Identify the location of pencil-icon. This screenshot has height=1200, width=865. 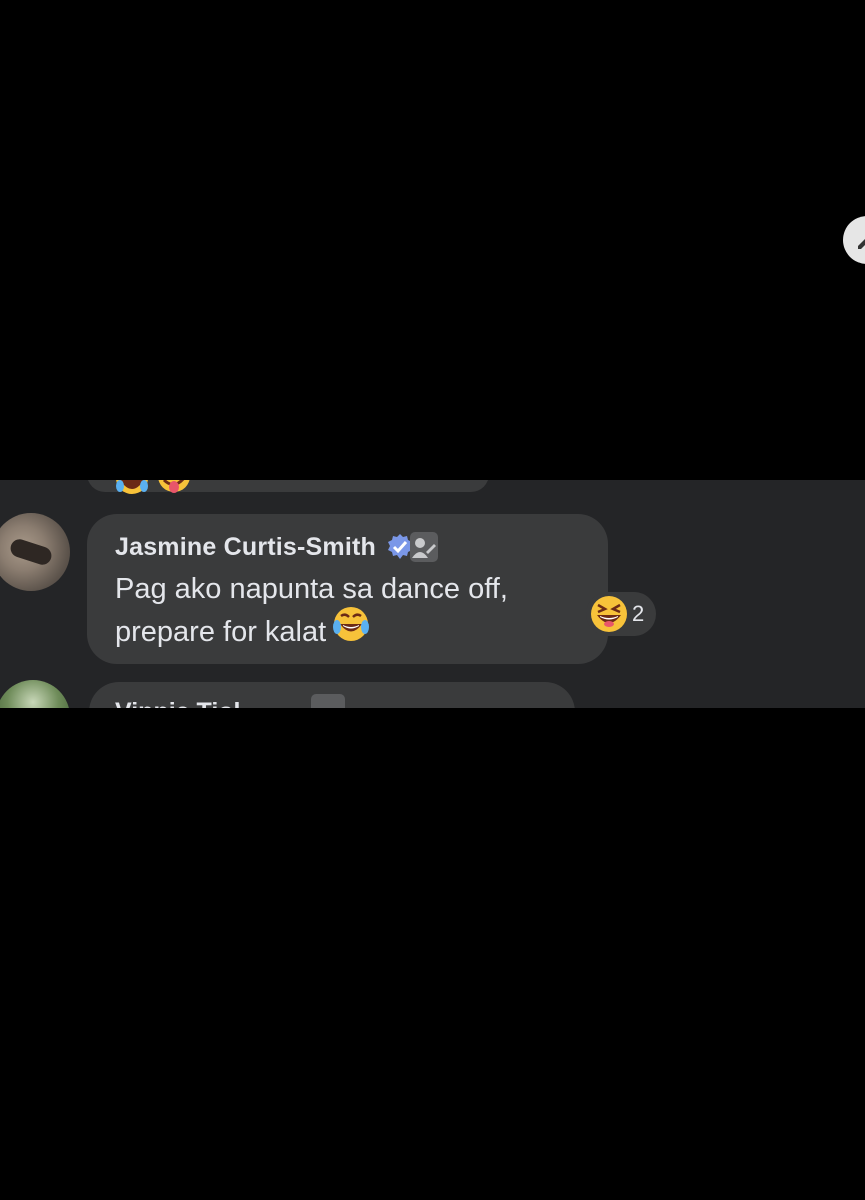
(861, 244).